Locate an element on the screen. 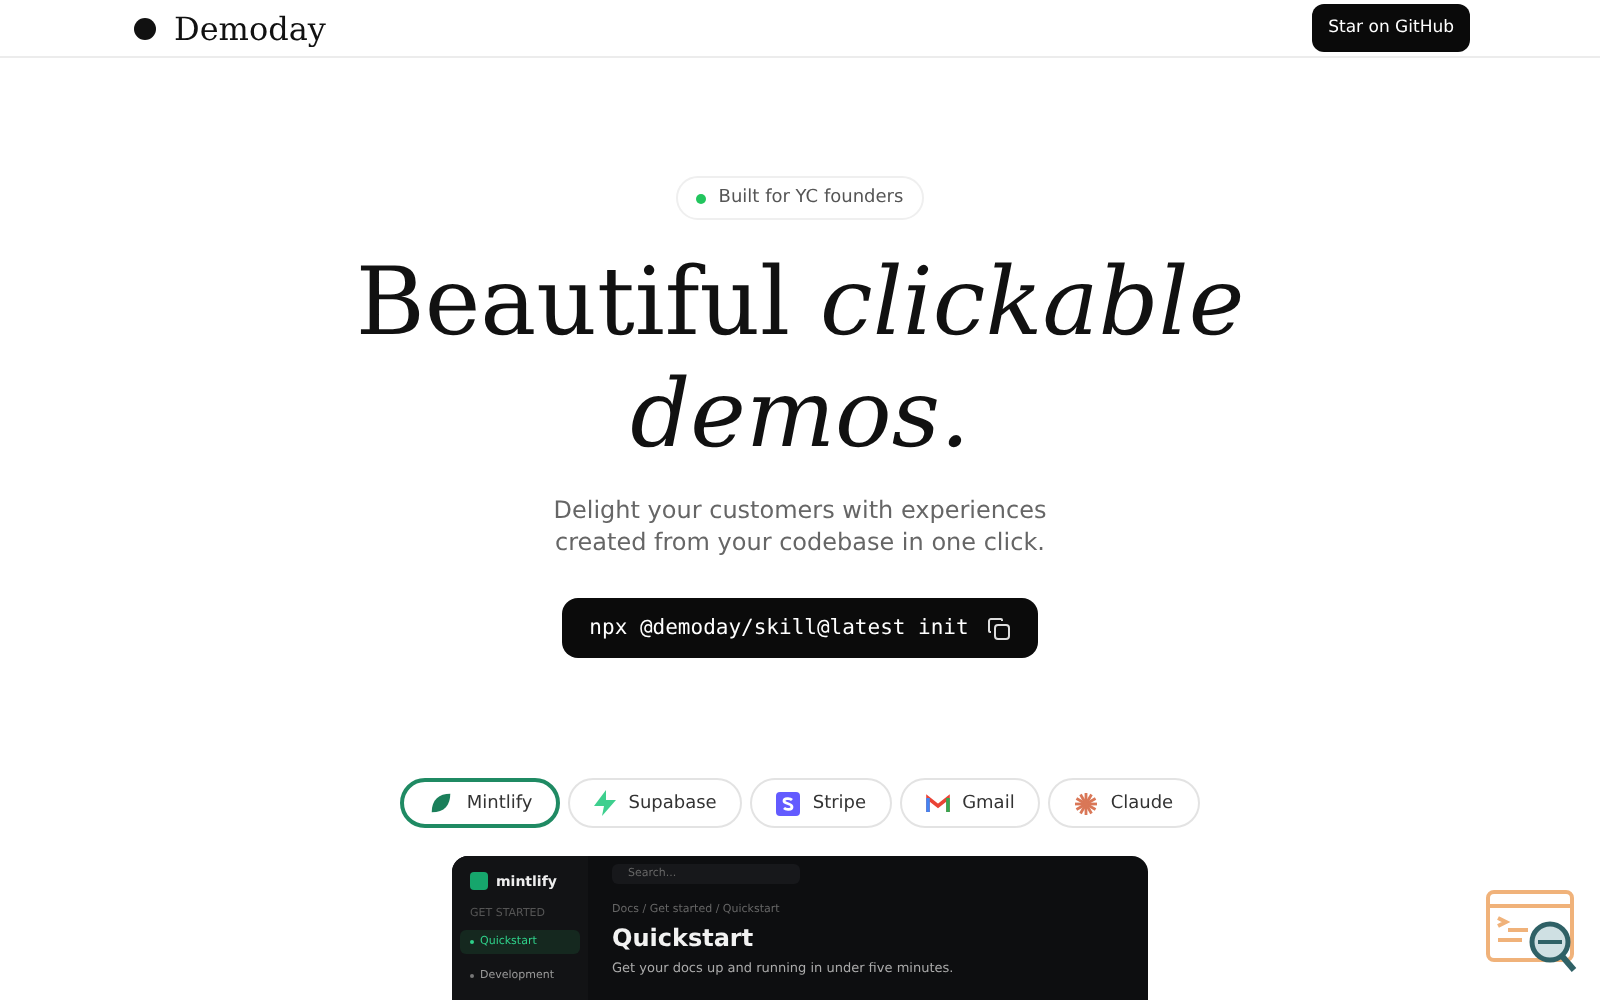  subtitle: Delight your customers with experiences created from your codebase in one click. is located at coordinates (800, 526).